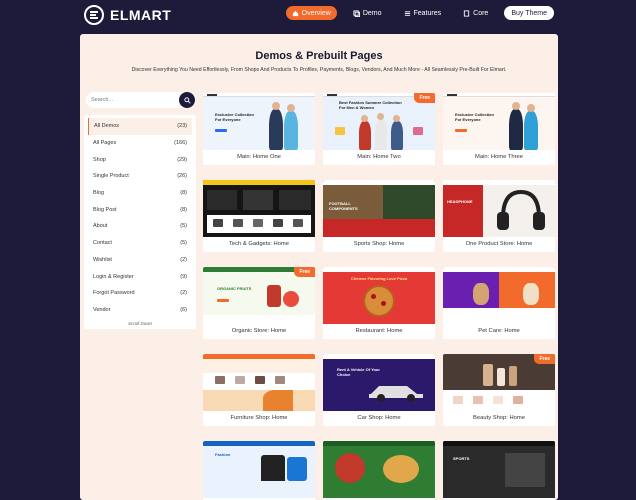  Describe the element at coordinates (466, 13) in the screenshot. I see `document-icon` at that location.